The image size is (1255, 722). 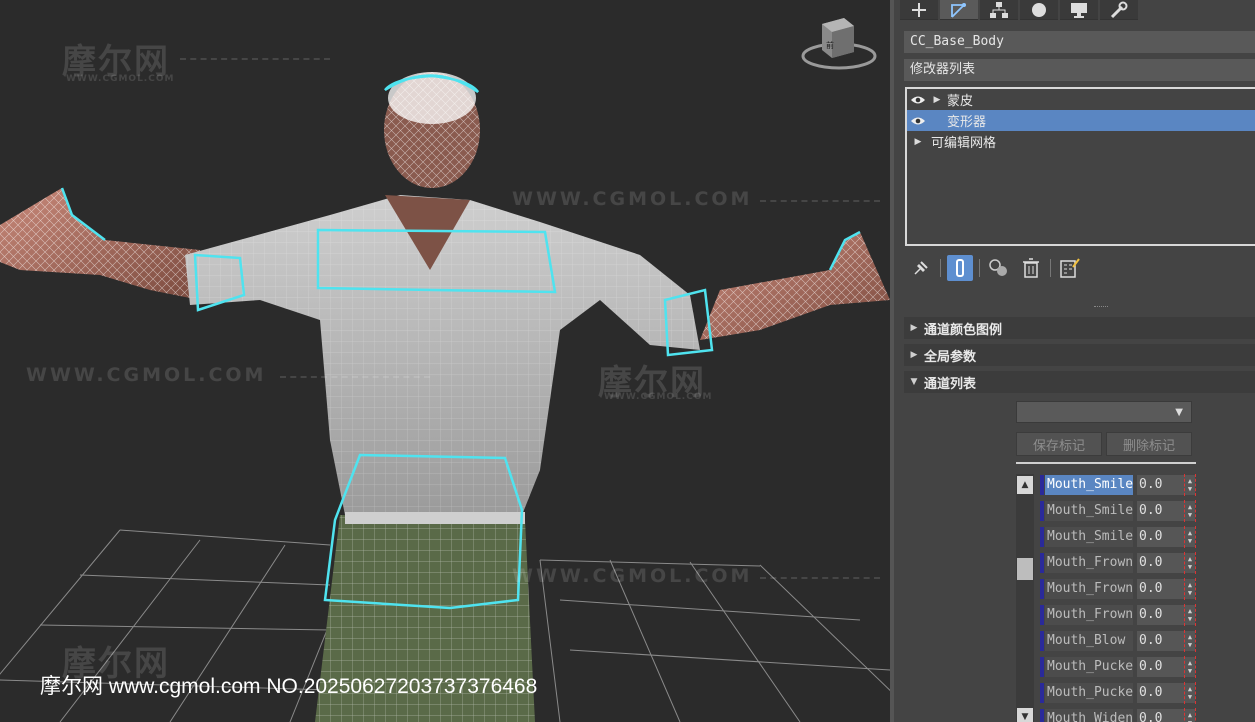 I want to click on tab-create, so click(x=919, y=10).